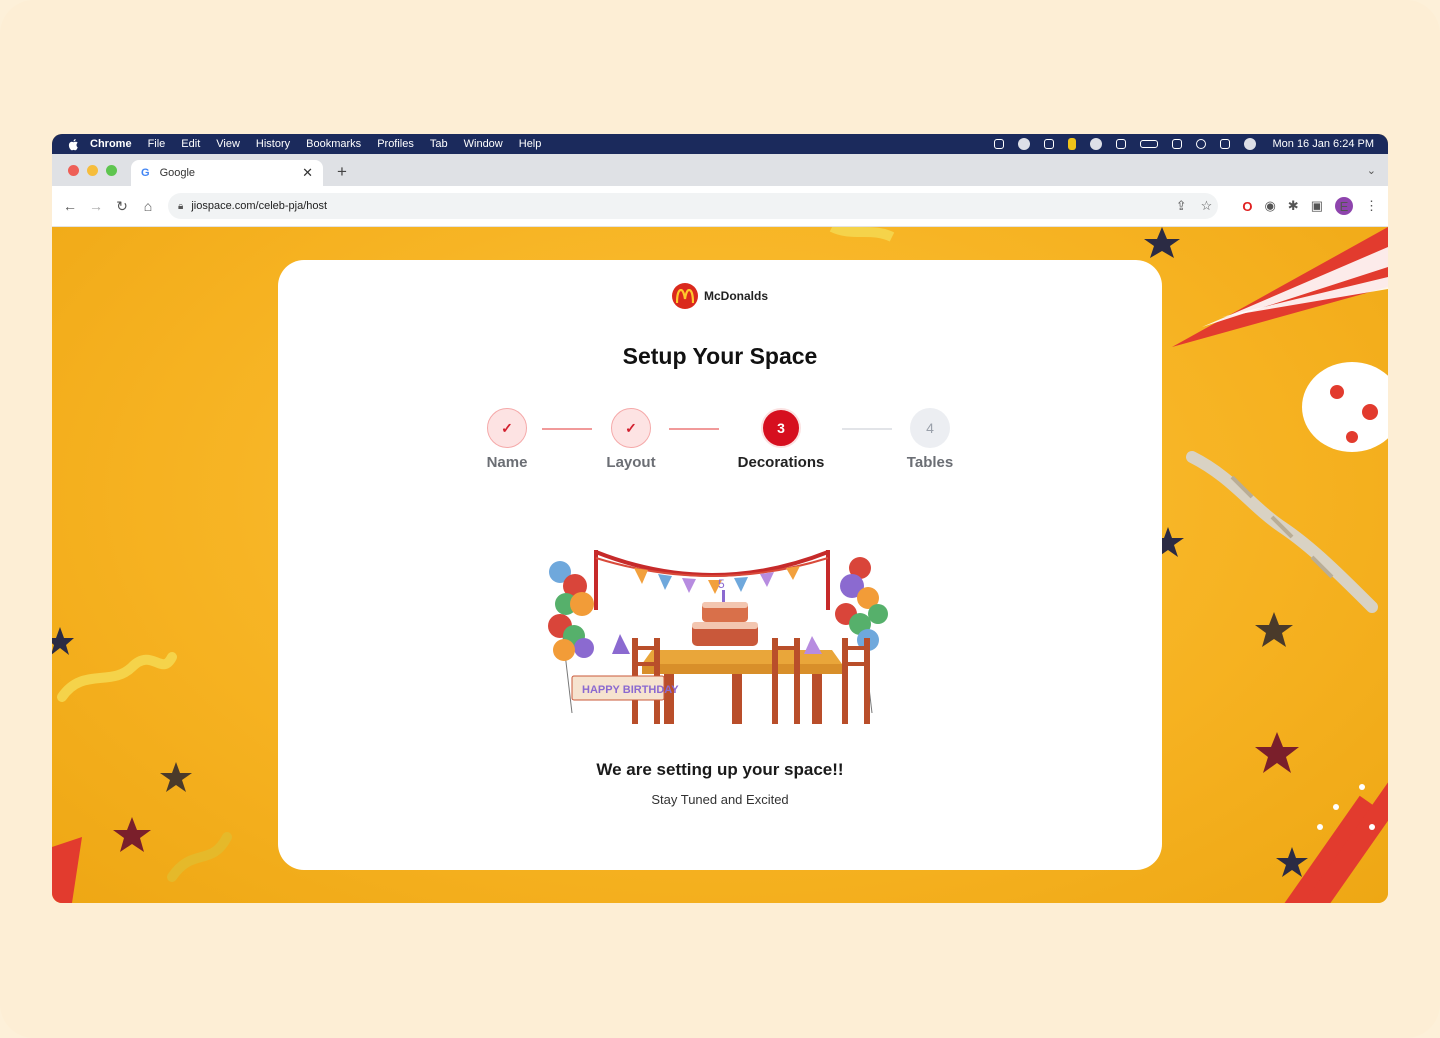  I want to click on step-layout: ✓ Layout, so click(631, 439).